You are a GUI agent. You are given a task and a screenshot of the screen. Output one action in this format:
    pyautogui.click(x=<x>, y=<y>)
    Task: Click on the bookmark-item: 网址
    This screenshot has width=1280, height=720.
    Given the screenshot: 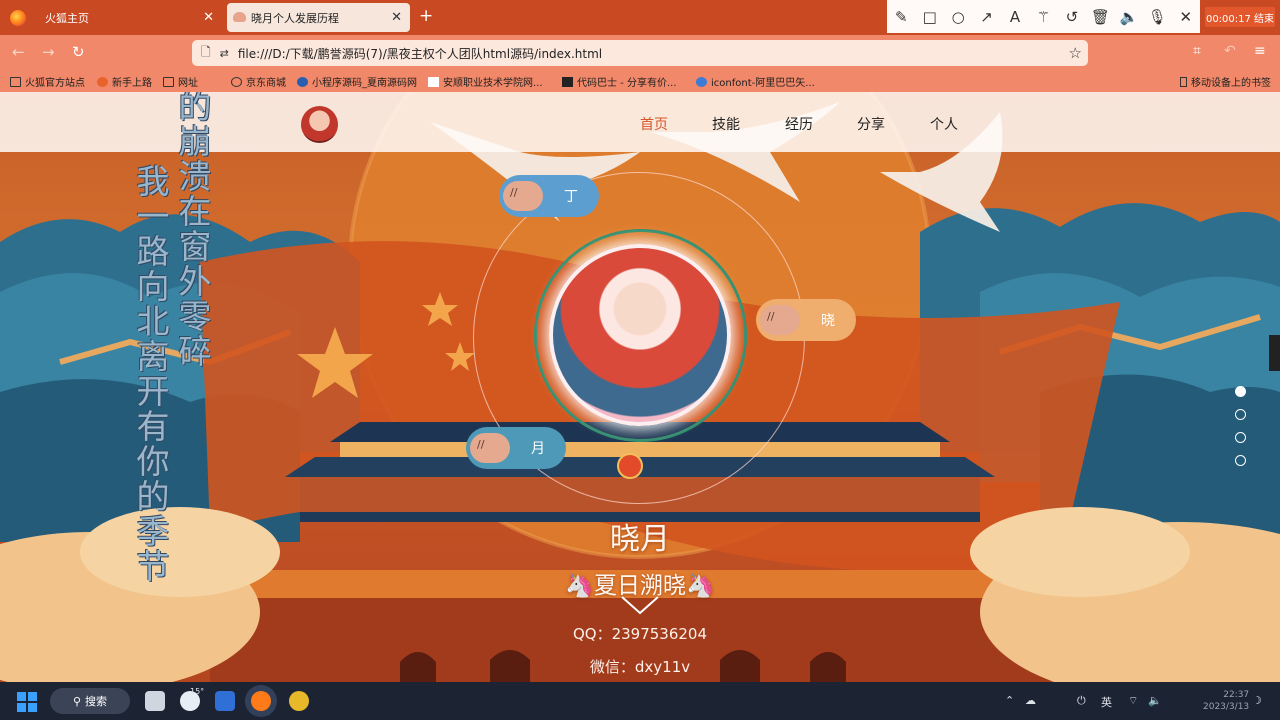 What is the action you would take?
    pyautogui.click(x=180, y=81)
    